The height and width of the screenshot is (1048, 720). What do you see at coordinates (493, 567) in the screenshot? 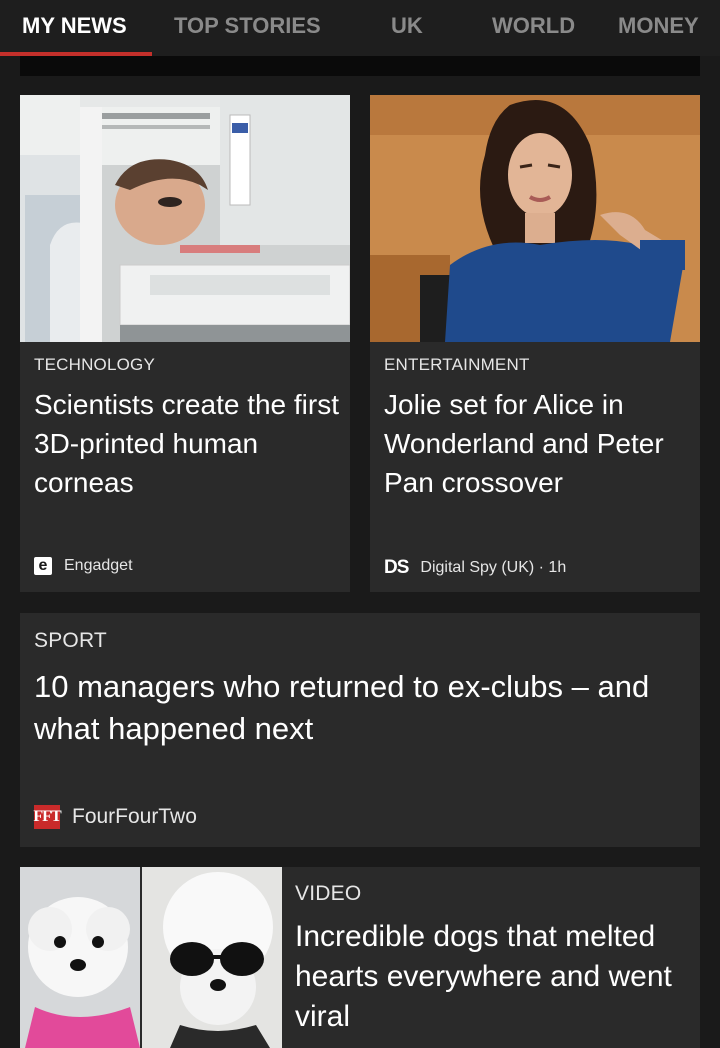
I see `source-name: Digital Spy (UK) · 1h` at bounding box center [493, 567].